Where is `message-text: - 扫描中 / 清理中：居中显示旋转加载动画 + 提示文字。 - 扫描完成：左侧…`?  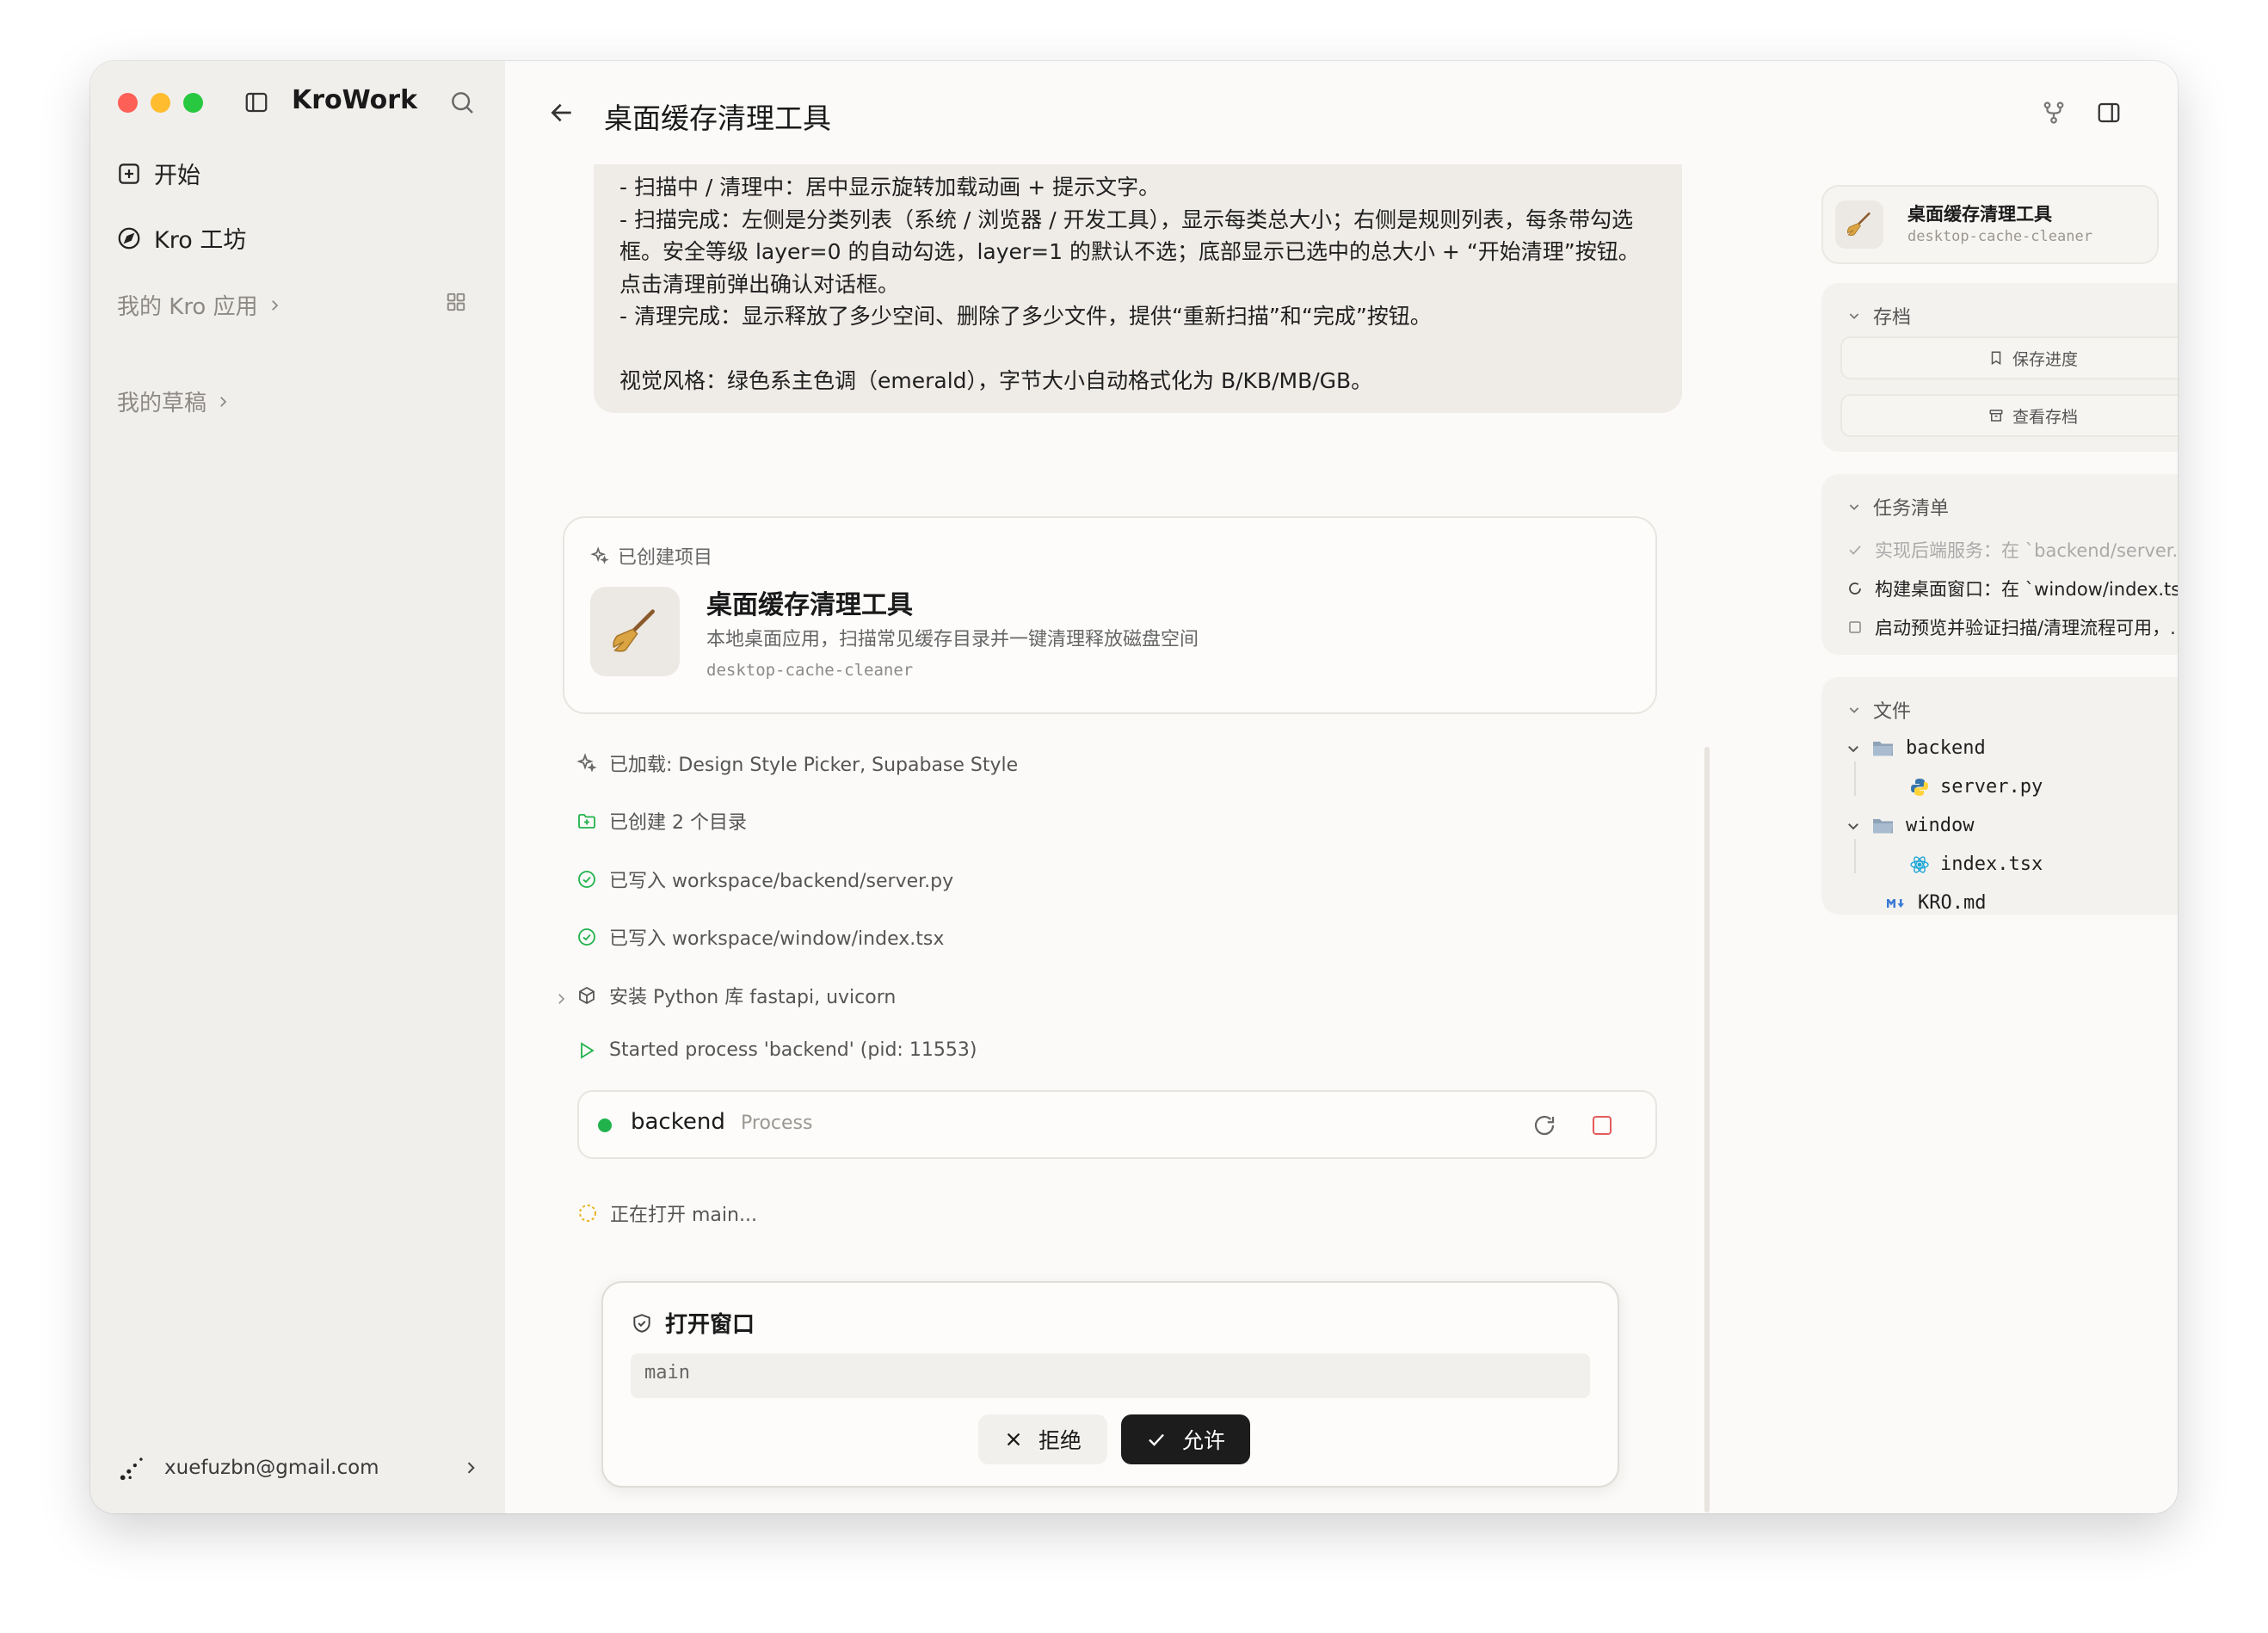
message-text: - 扫描中 / 清理中：居中显示旋转加载动画 + 提示文字。 - 扫描完成：左侧… is located at coordinates (1129, 284).